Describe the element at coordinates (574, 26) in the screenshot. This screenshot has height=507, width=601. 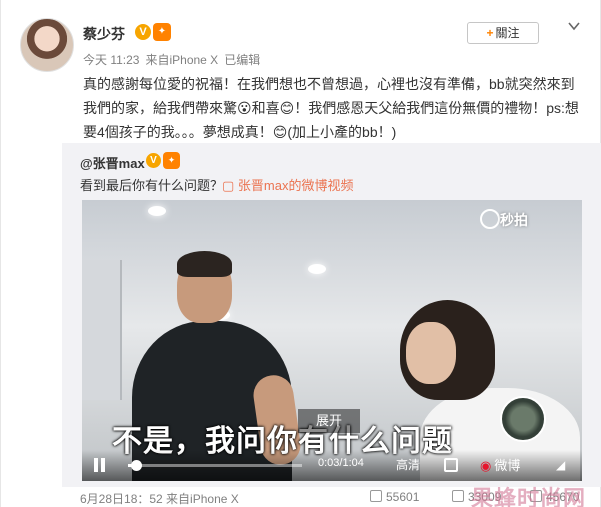
I see `chevron-down-icon` at that location.